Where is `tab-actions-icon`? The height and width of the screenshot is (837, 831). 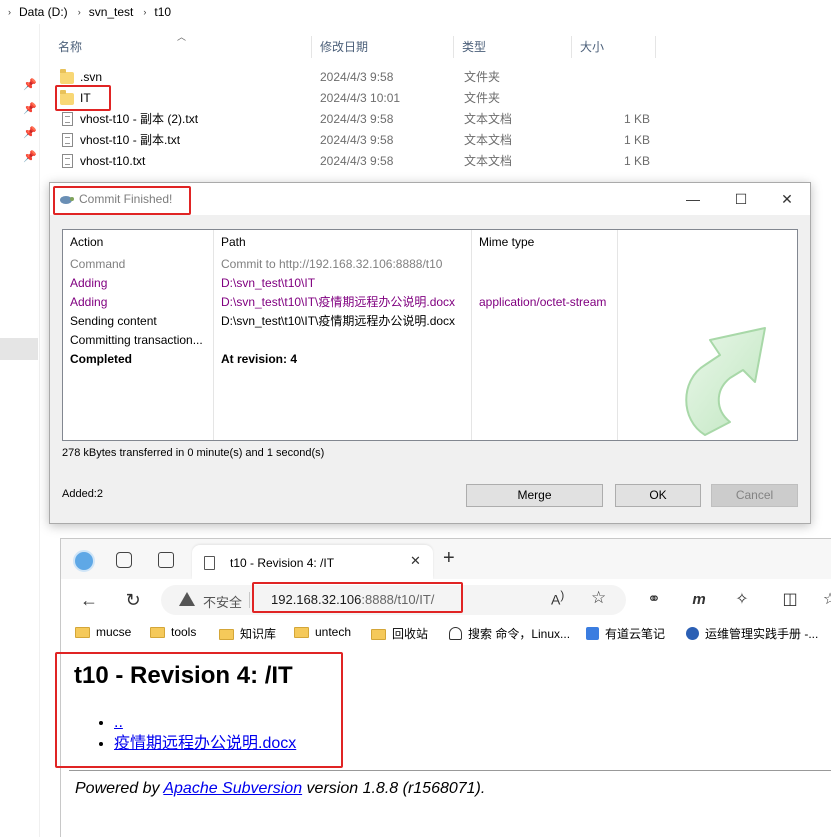
tab-actions-icon is located at coordinates (166, 560).